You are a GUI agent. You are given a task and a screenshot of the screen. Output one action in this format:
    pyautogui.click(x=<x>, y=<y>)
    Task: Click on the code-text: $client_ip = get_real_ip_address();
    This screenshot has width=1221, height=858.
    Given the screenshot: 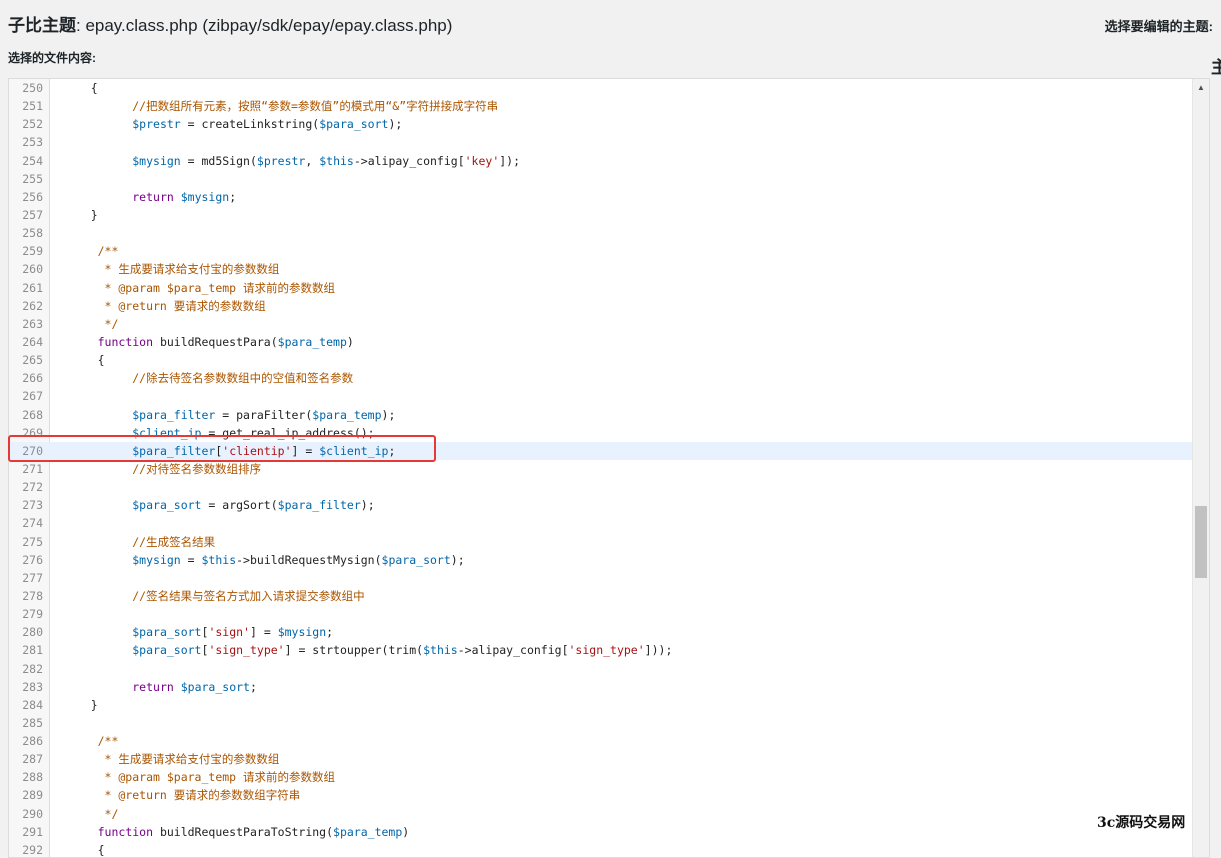 What is the action you would take?
    pyautogui.click(x=218, y=433)
    